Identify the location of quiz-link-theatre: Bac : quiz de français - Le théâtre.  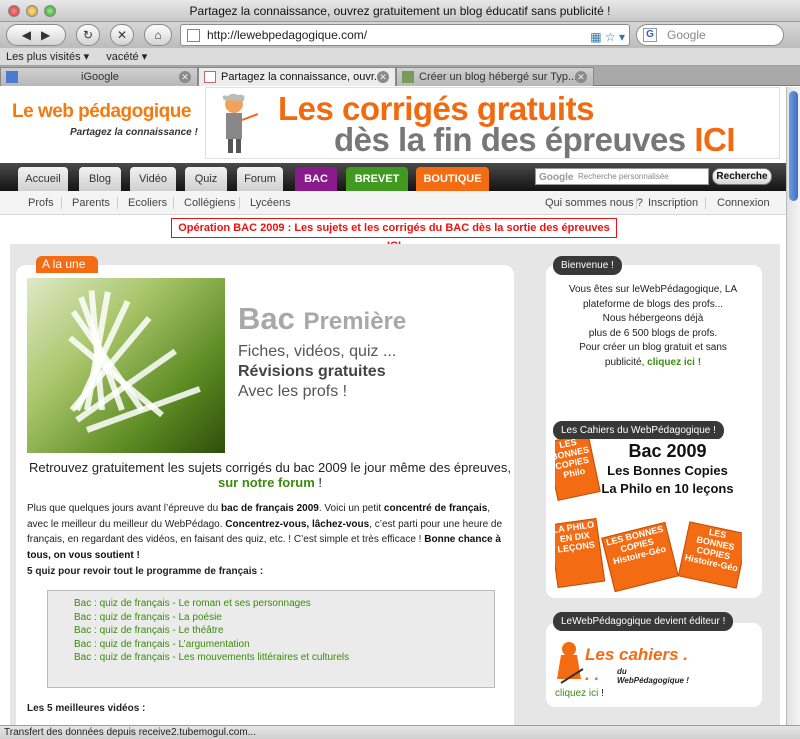
(284, 631).